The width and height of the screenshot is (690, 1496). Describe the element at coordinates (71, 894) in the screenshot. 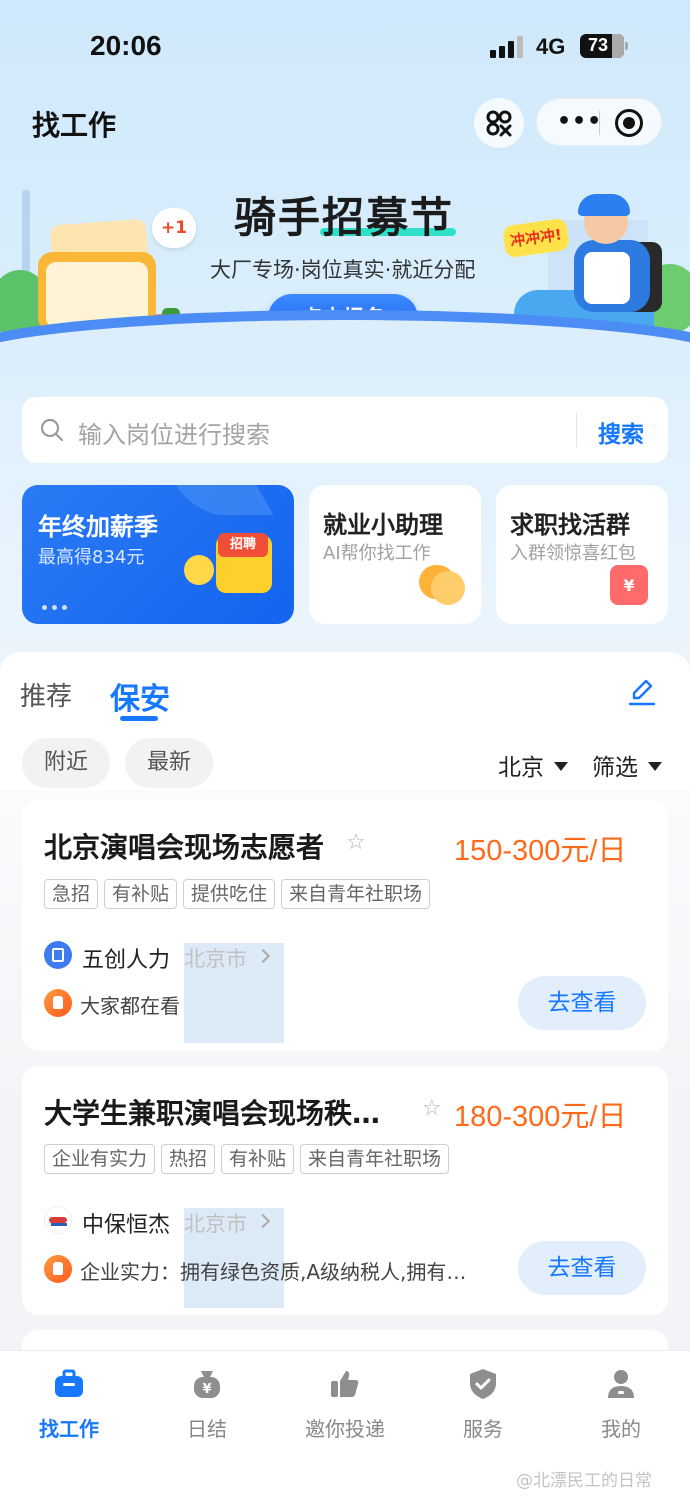

I see `job-tag: 急招` at that location.